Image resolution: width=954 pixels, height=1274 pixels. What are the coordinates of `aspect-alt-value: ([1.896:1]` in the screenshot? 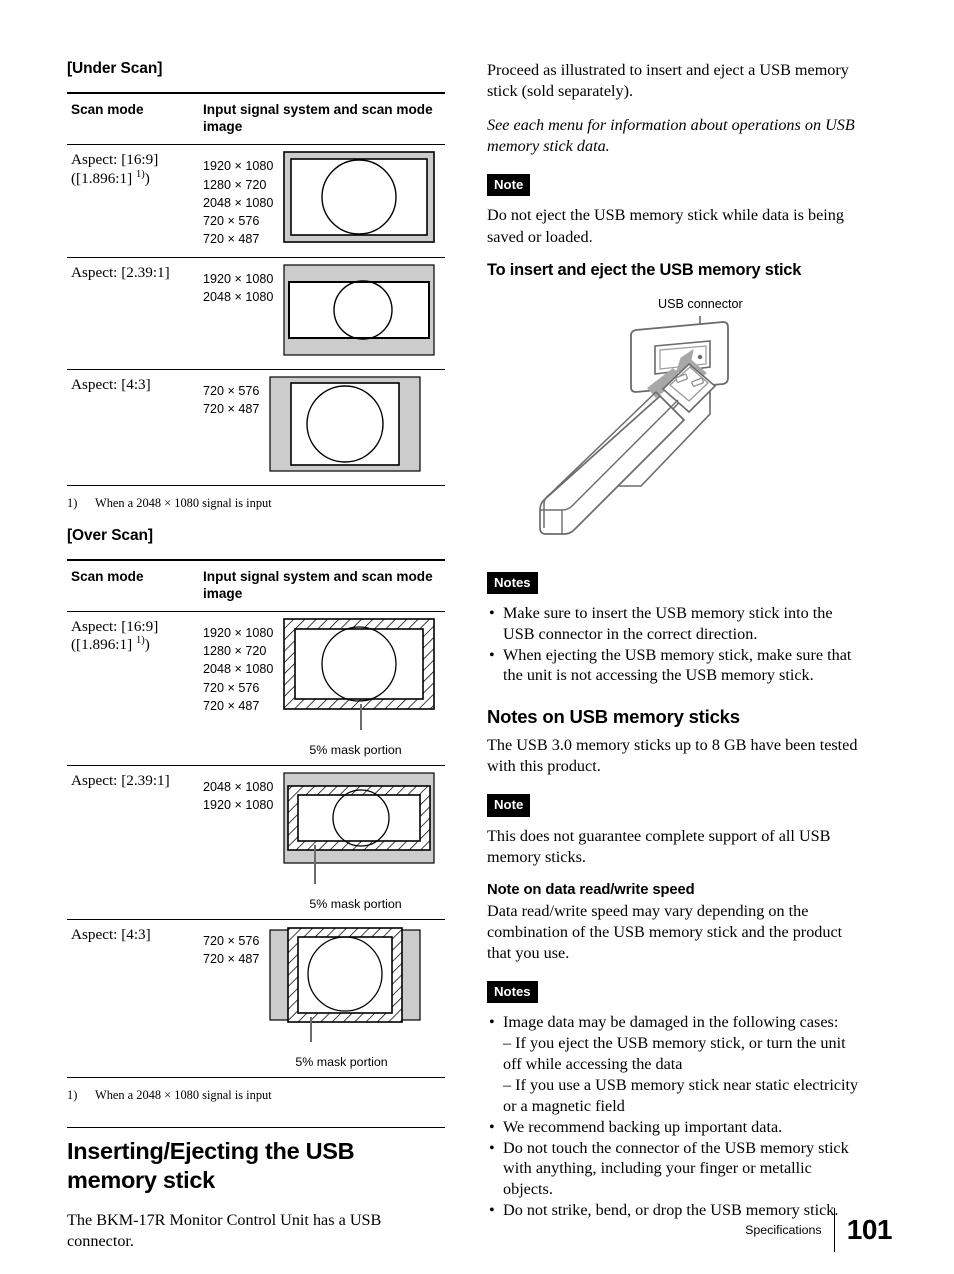 It's located at (103, 178).